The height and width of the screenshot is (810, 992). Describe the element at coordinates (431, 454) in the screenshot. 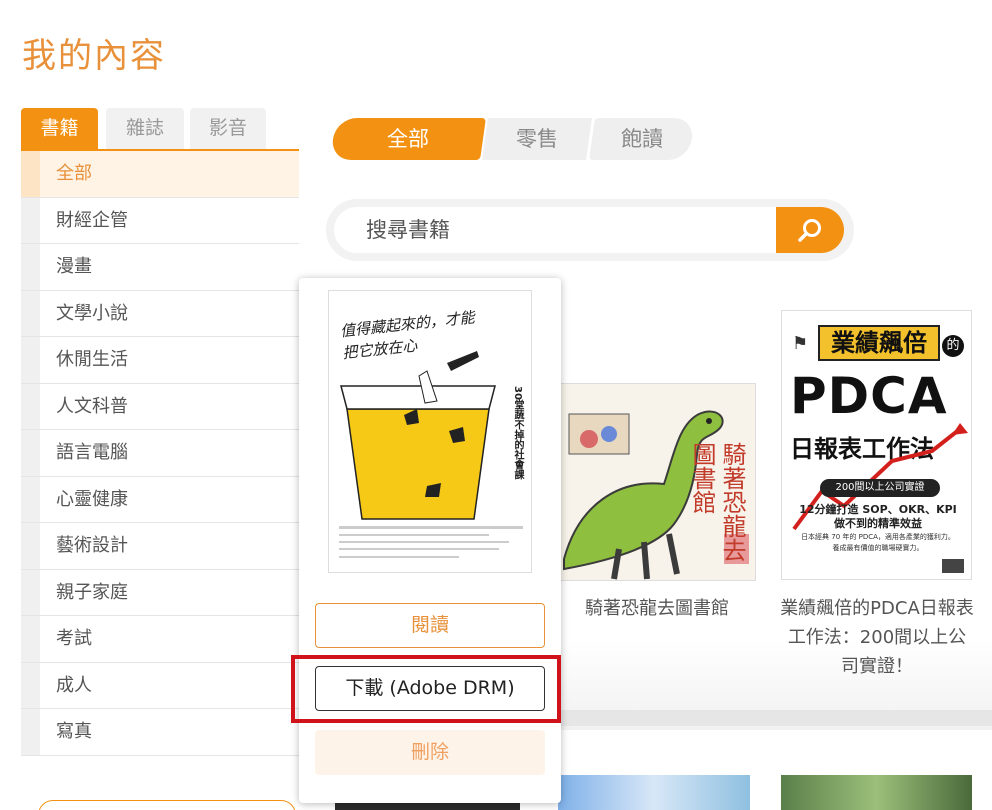

I see `popup-cover-illustration` at that location.